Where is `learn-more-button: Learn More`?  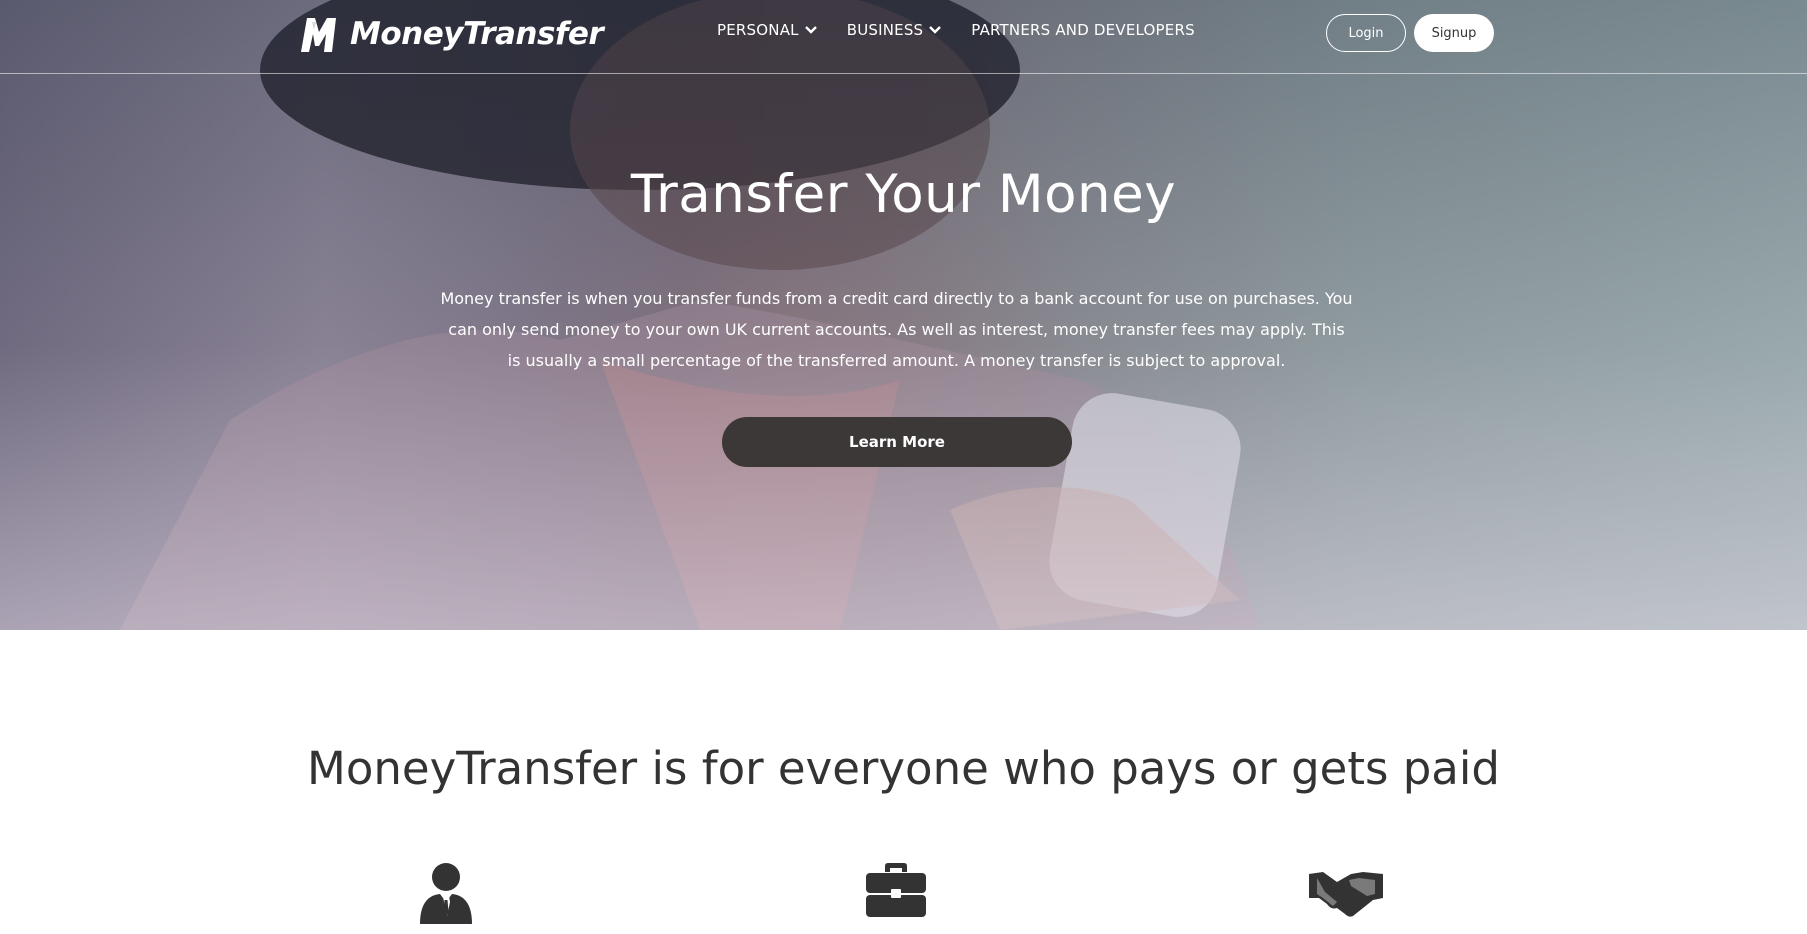 learn-more-button: Learn More is located at coordinates (897, 442).